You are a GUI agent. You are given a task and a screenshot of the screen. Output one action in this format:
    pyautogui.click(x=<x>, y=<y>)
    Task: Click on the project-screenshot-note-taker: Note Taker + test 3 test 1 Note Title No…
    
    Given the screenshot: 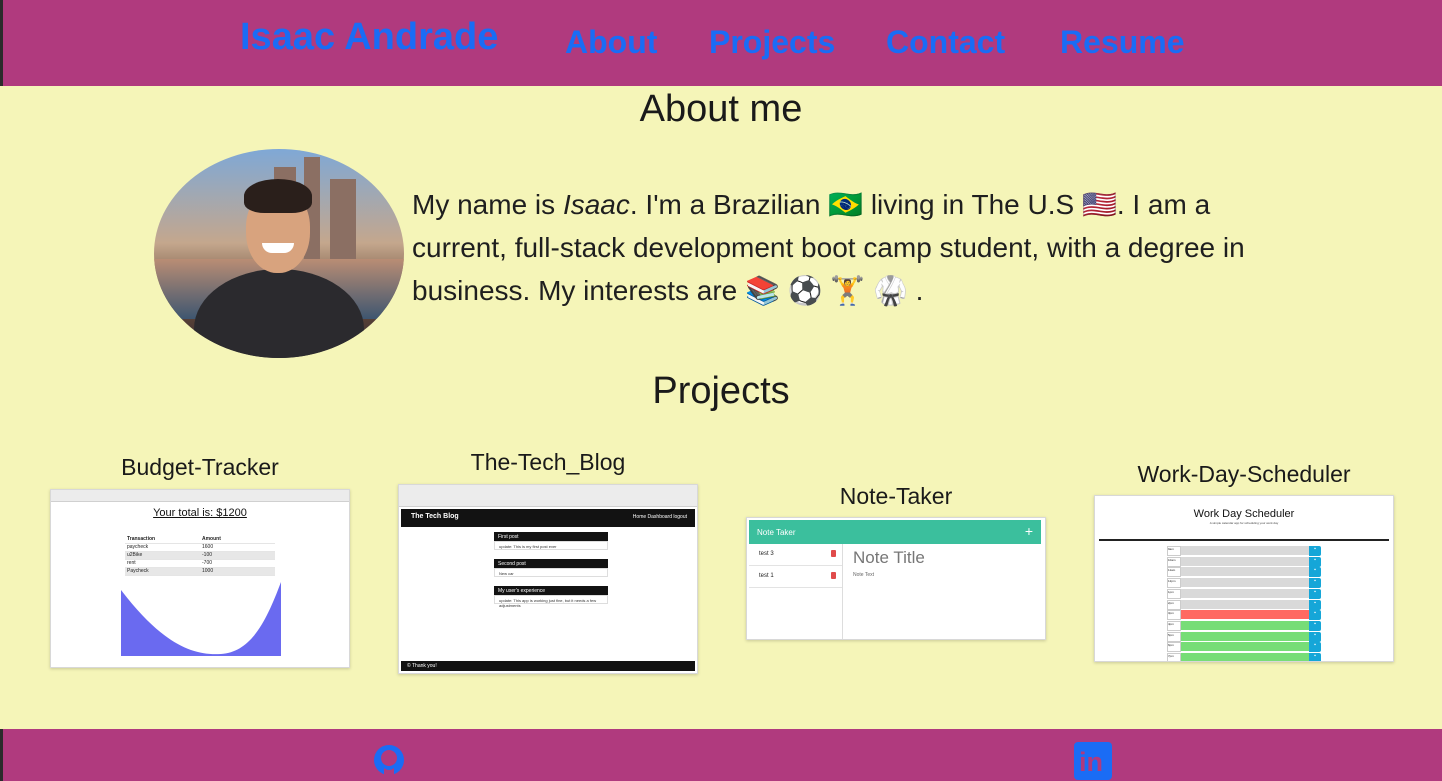 What is the action you would take?
    pyautogui.click(x=896, y=578)
    